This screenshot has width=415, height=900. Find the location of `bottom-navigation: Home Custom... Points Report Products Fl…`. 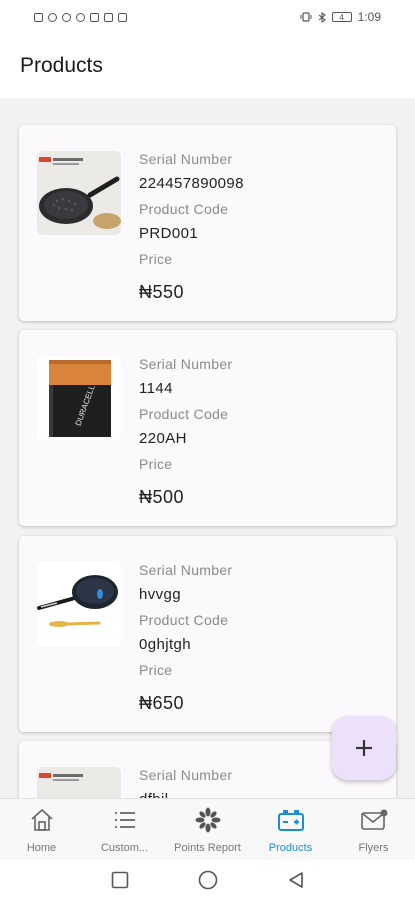

bottom-navigation: Home Custom... Points Report Products Fl… is located at coordinates (207, 829).